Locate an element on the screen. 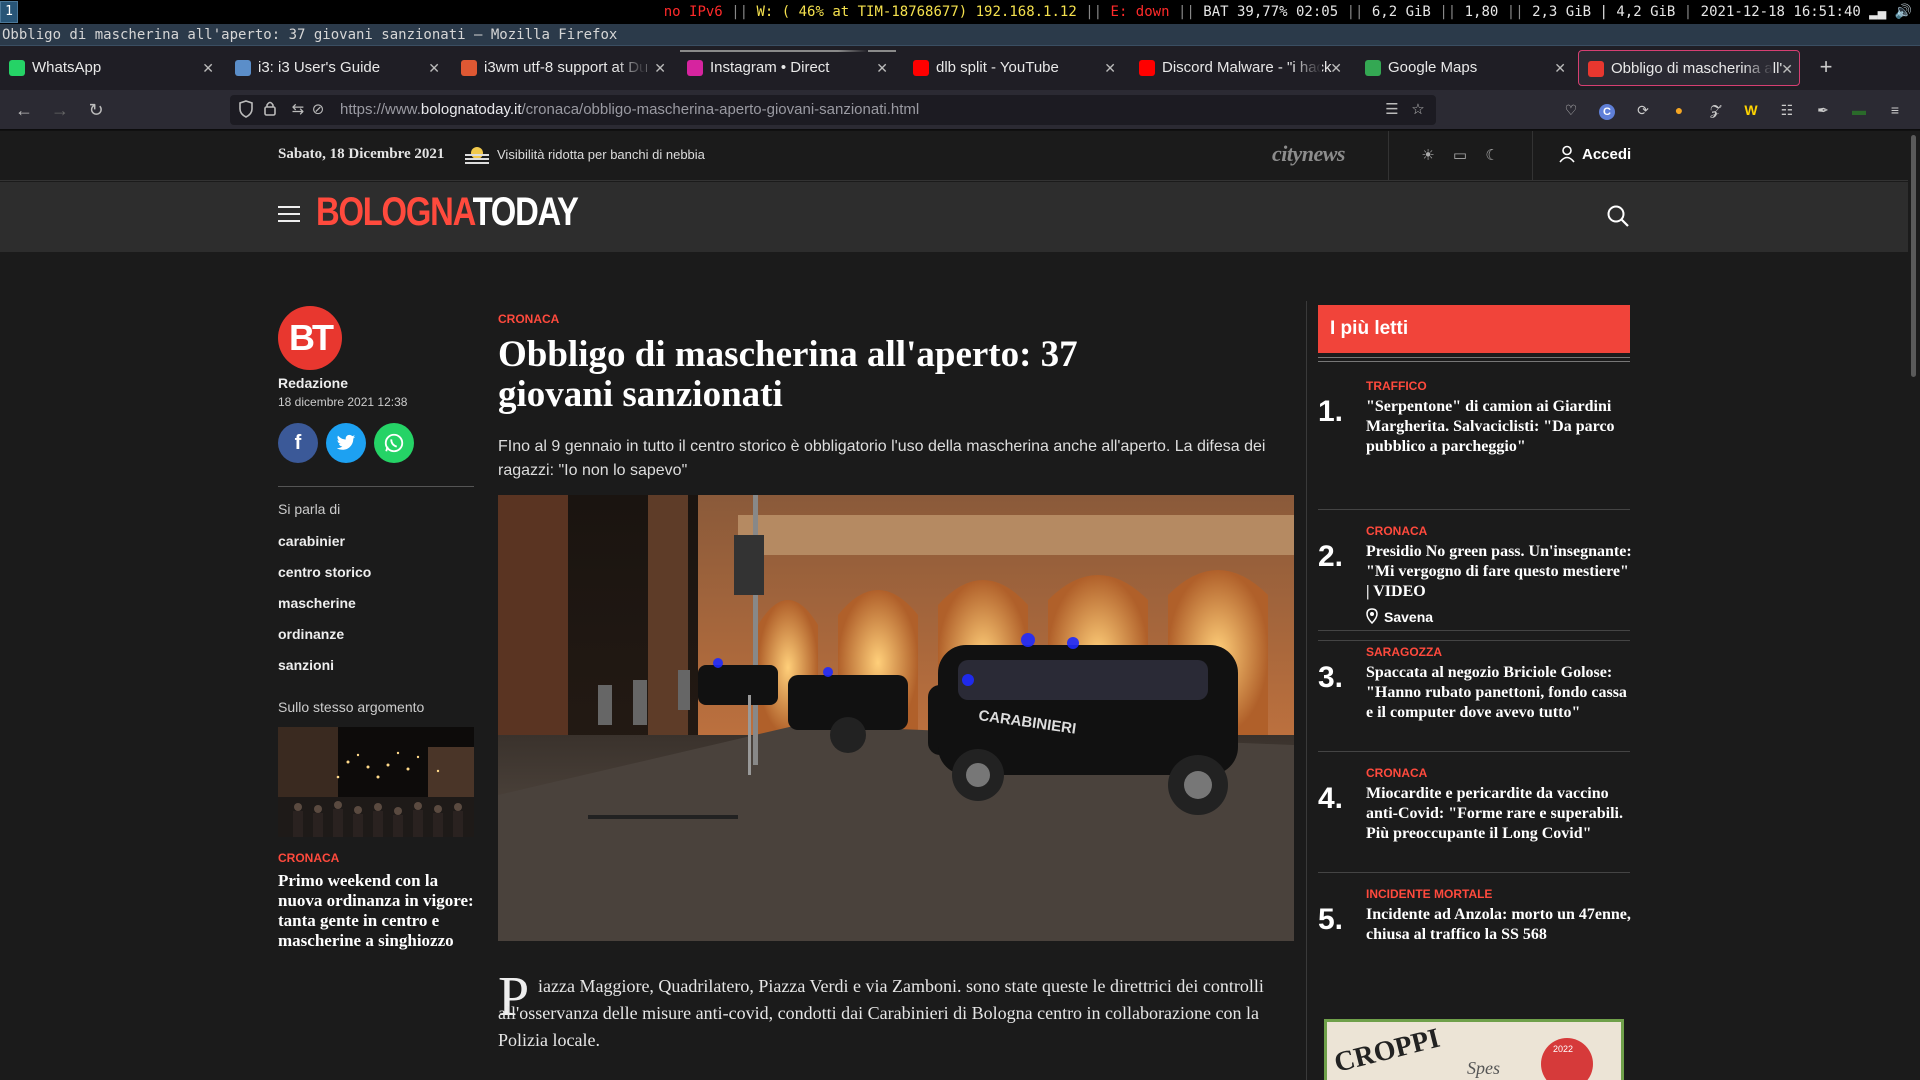  extension-green-icon: ▬ is located at coordinates (1859, 110).